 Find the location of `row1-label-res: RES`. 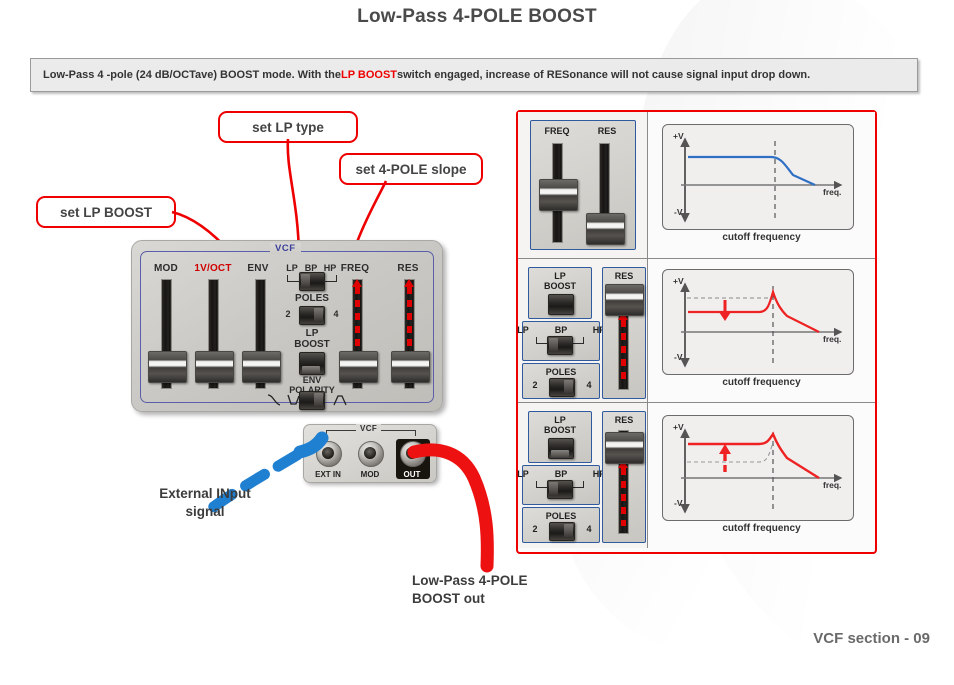

row1-label-res: RES is located at coordinates (607, 131).